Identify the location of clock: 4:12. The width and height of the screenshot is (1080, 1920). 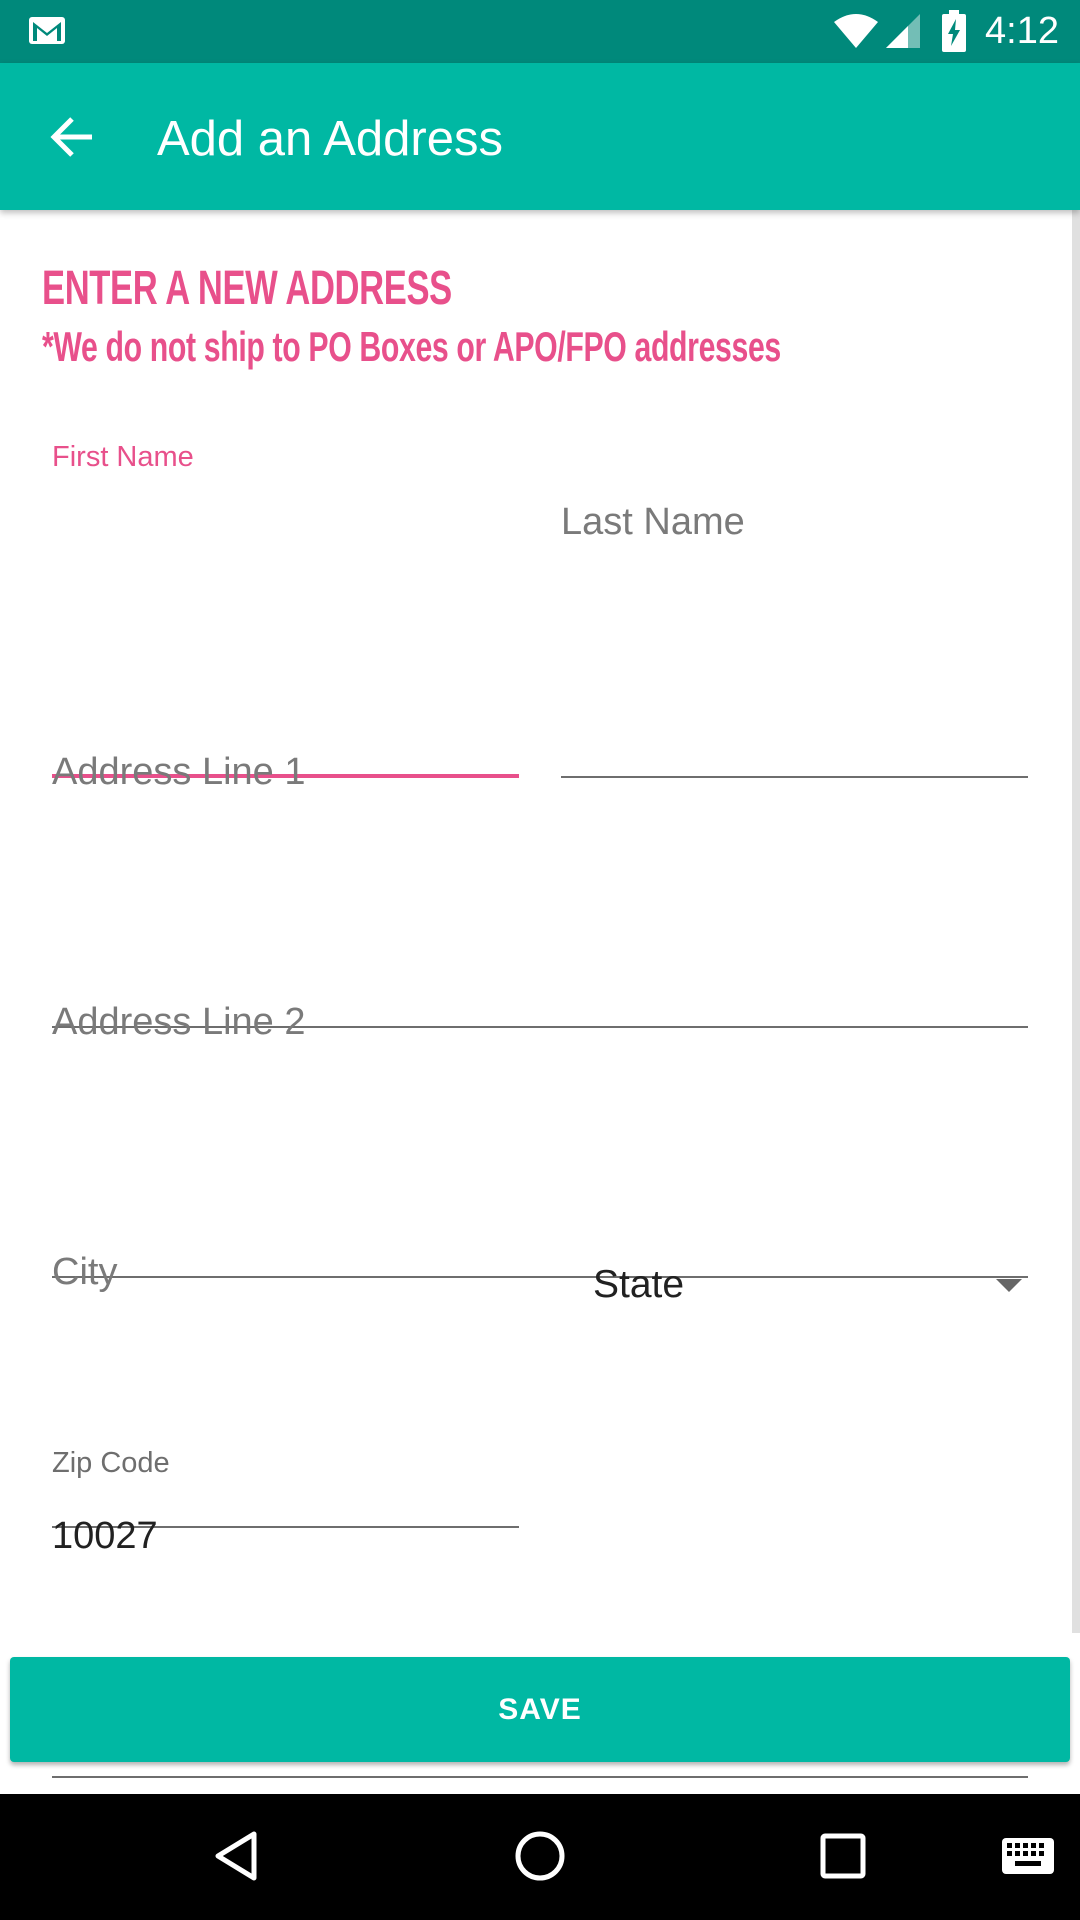
(1022, 31).